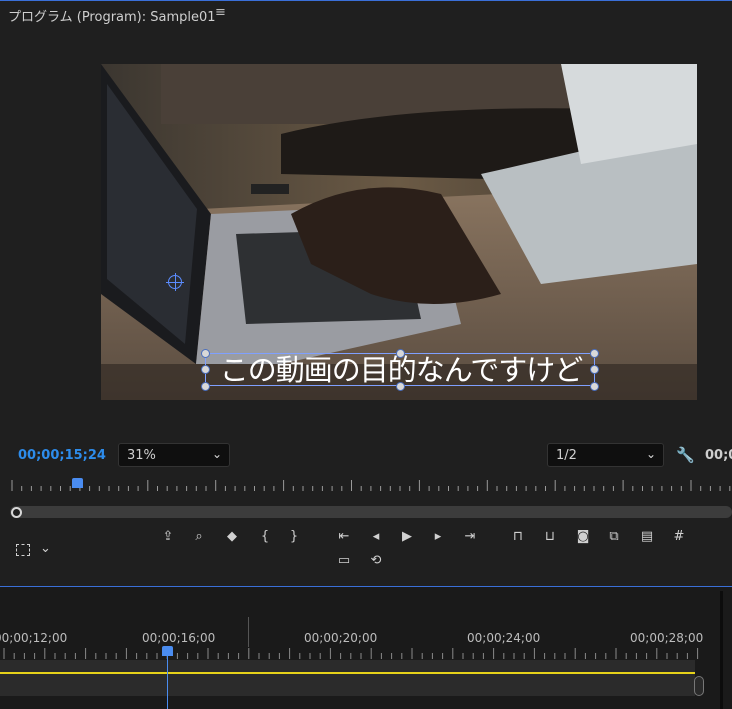 The width and height of the screenshot is (732, 709). I want to click on timeline-time-label: 00;00;24;00, so click(504, 638).